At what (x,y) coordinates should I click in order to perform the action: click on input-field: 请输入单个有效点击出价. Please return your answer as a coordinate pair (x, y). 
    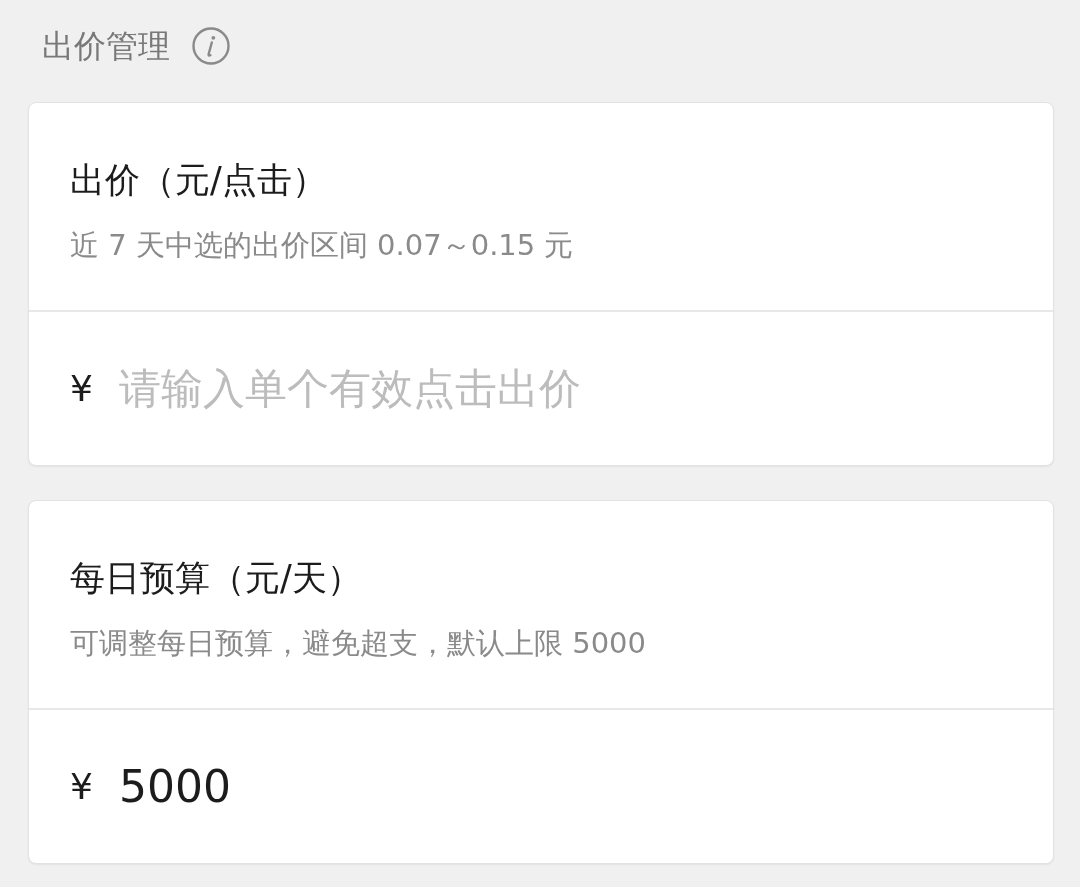
    Looking at the image, I should click on (428, 388).